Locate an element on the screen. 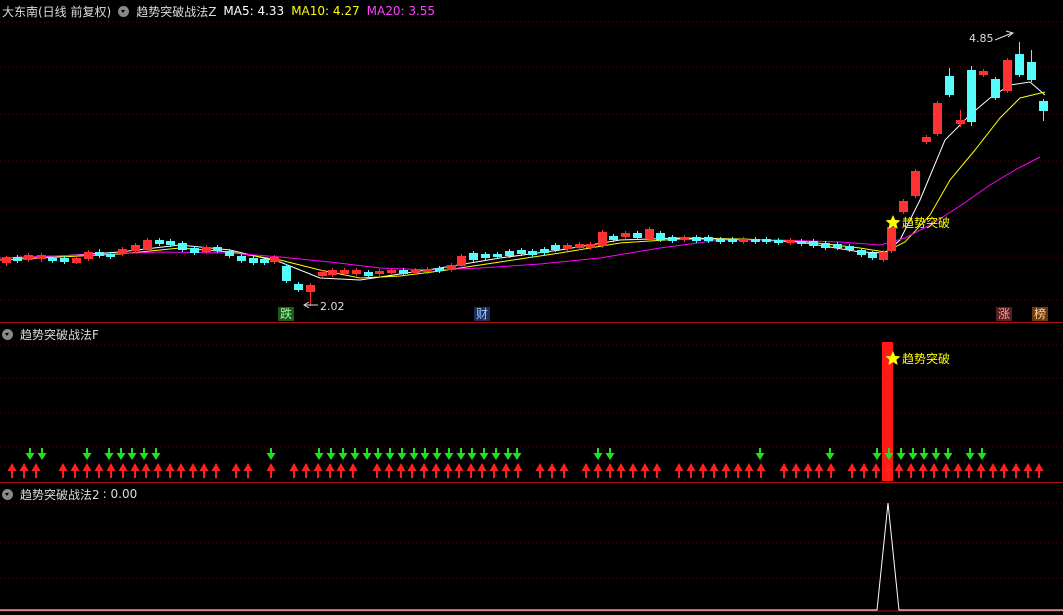  tag-bang: 榜 is located at coordinates (1040, 314).